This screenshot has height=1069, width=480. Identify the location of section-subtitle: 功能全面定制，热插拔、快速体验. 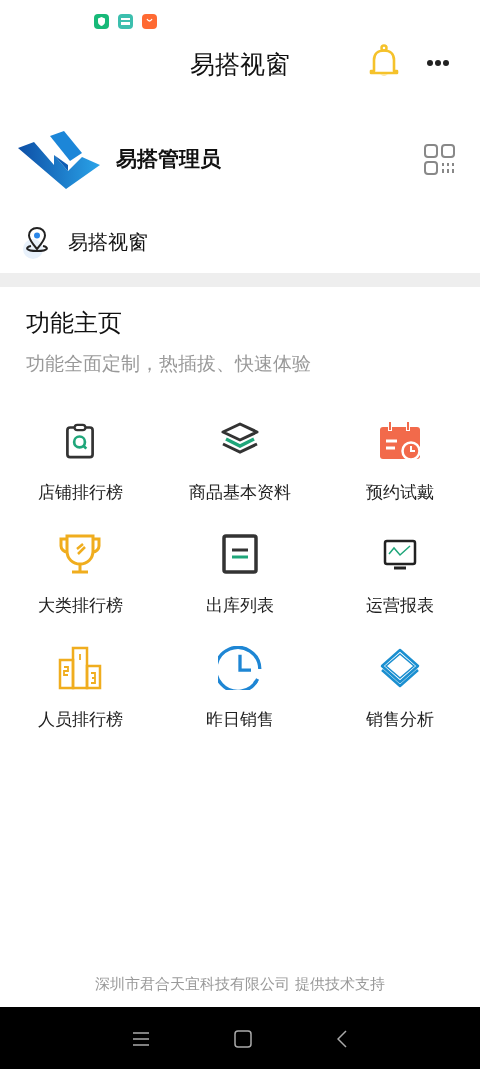
(168, 363).